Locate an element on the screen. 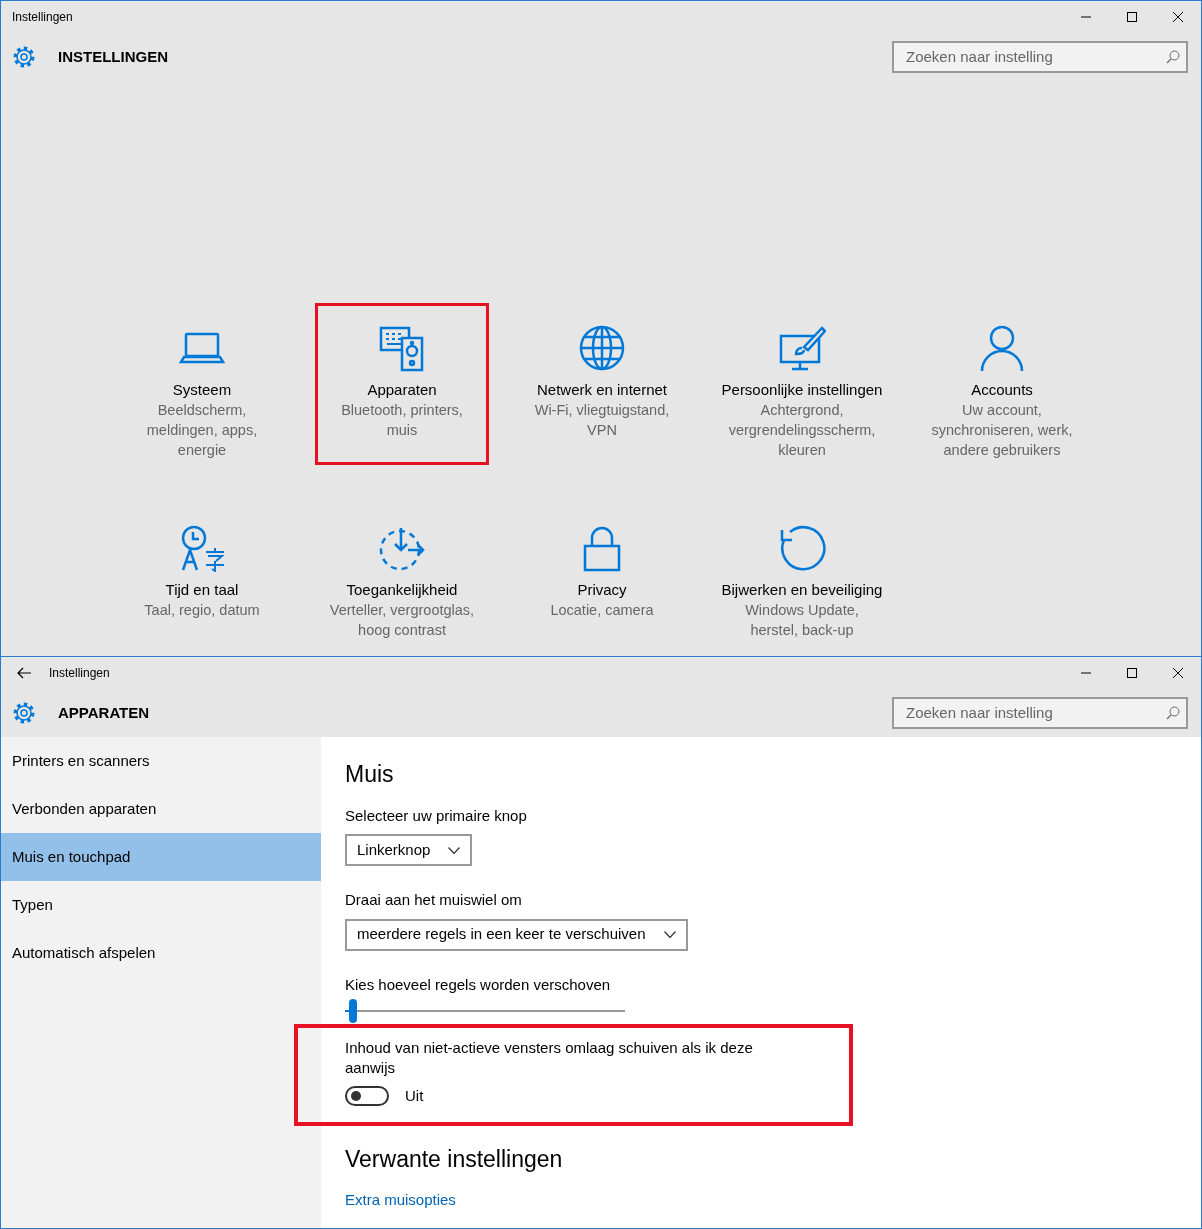 This screenshot has height=1229, width=1202. category-tile: Apparaten Bluetooth, printers, muis is located at coordinates (402, 384).